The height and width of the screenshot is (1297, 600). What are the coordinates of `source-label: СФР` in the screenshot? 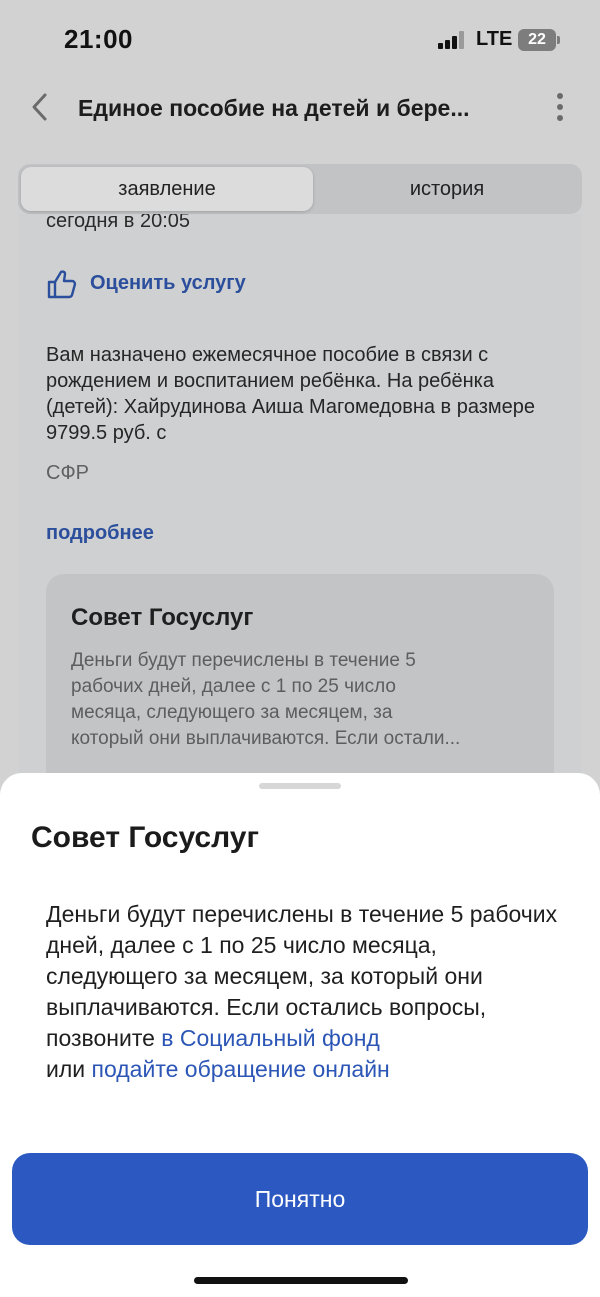 It's located at (67, 473).